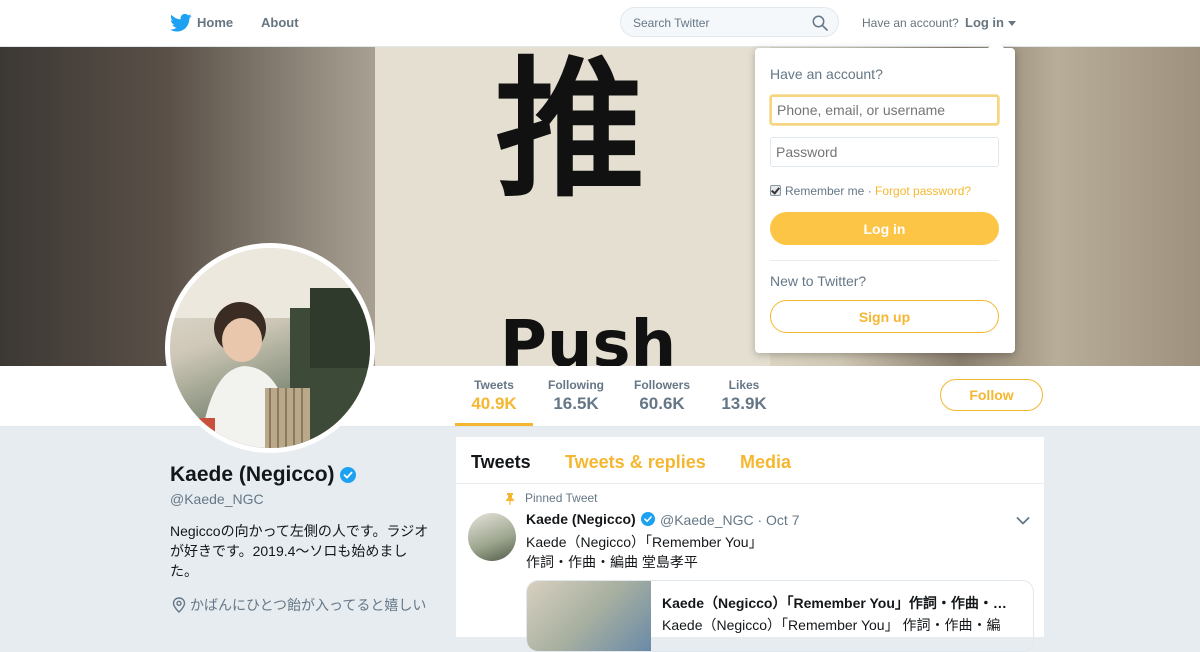 This screenshot has height=652, width=1200. What do you see at coordinates (217, 499) in the screenshot?
I see `profile-handle: @Kaede_NGC` at bounding box center [217, 499].